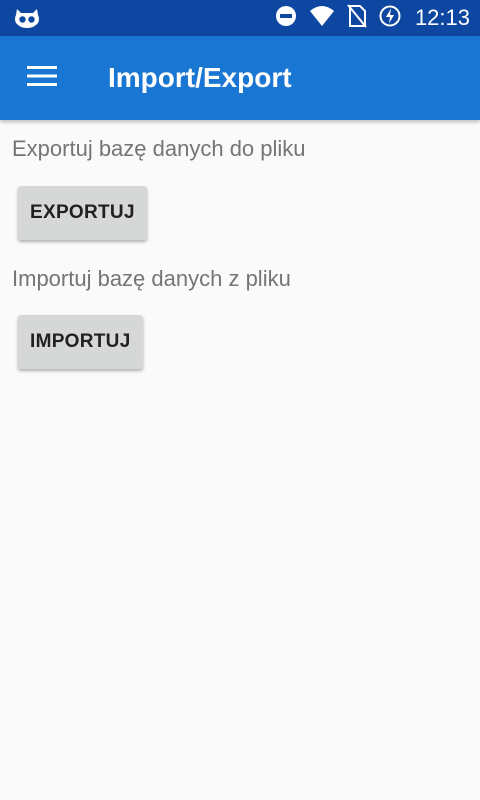 Image resolution: width=480 pixels, height=800 pixels. Describe the element at coordinates (159, 148) in the screenshot. I see `export-label: Exportuj bazę danych do pliku` at that location.